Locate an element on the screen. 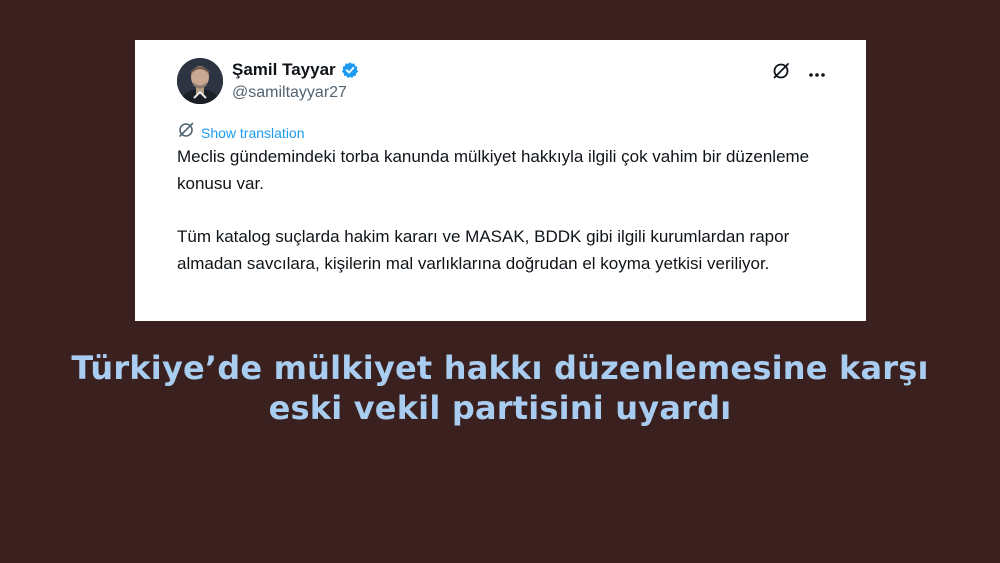  show-translation-link: Show translation is located at coordinates (241, 132).